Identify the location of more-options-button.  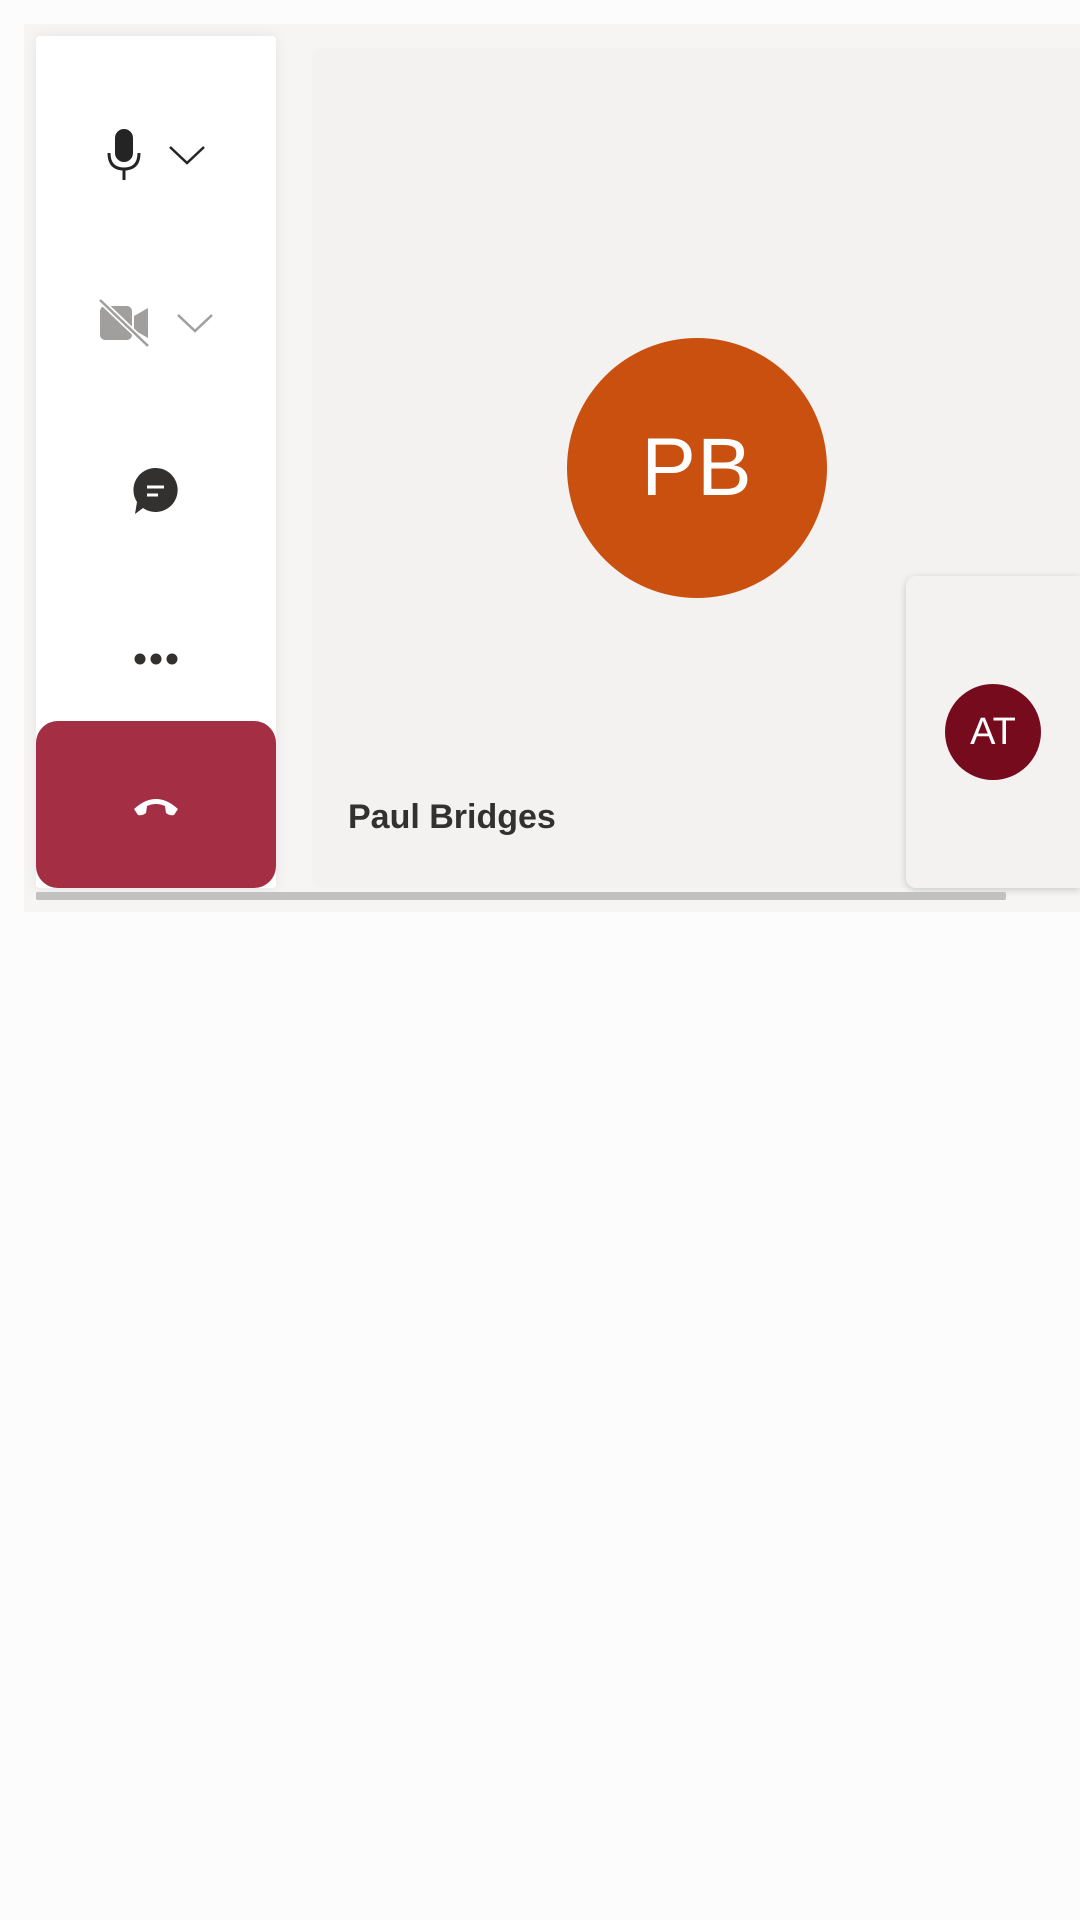
(156, 659).